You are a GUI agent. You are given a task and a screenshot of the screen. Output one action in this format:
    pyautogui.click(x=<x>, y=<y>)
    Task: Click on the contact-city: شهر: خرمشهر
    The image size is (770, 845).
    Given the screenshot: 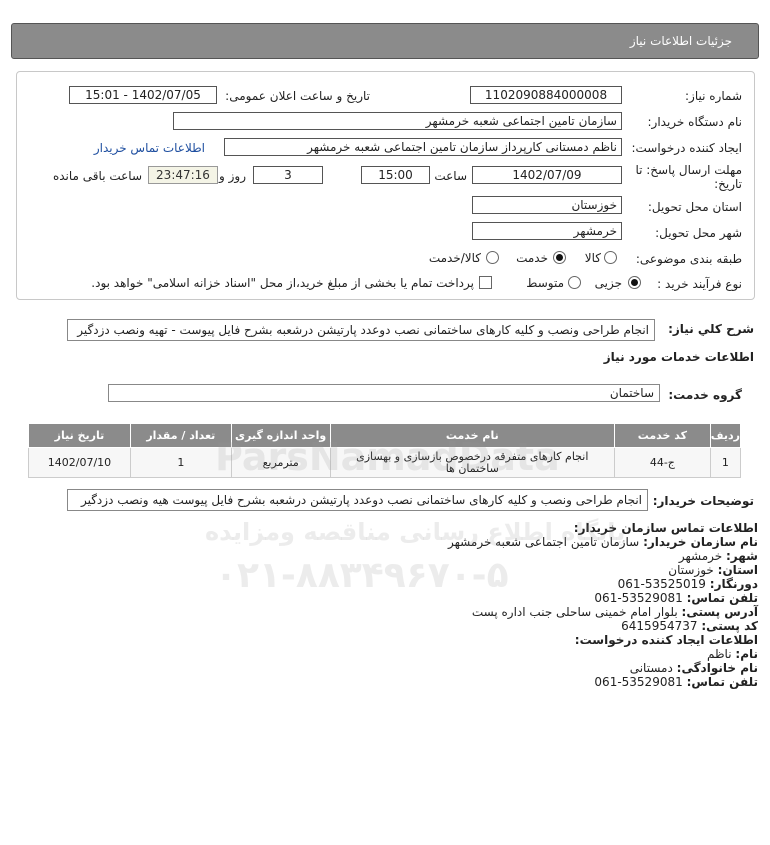 What is the action you would take?
    pyautogui.click(x=718, y=556)
    